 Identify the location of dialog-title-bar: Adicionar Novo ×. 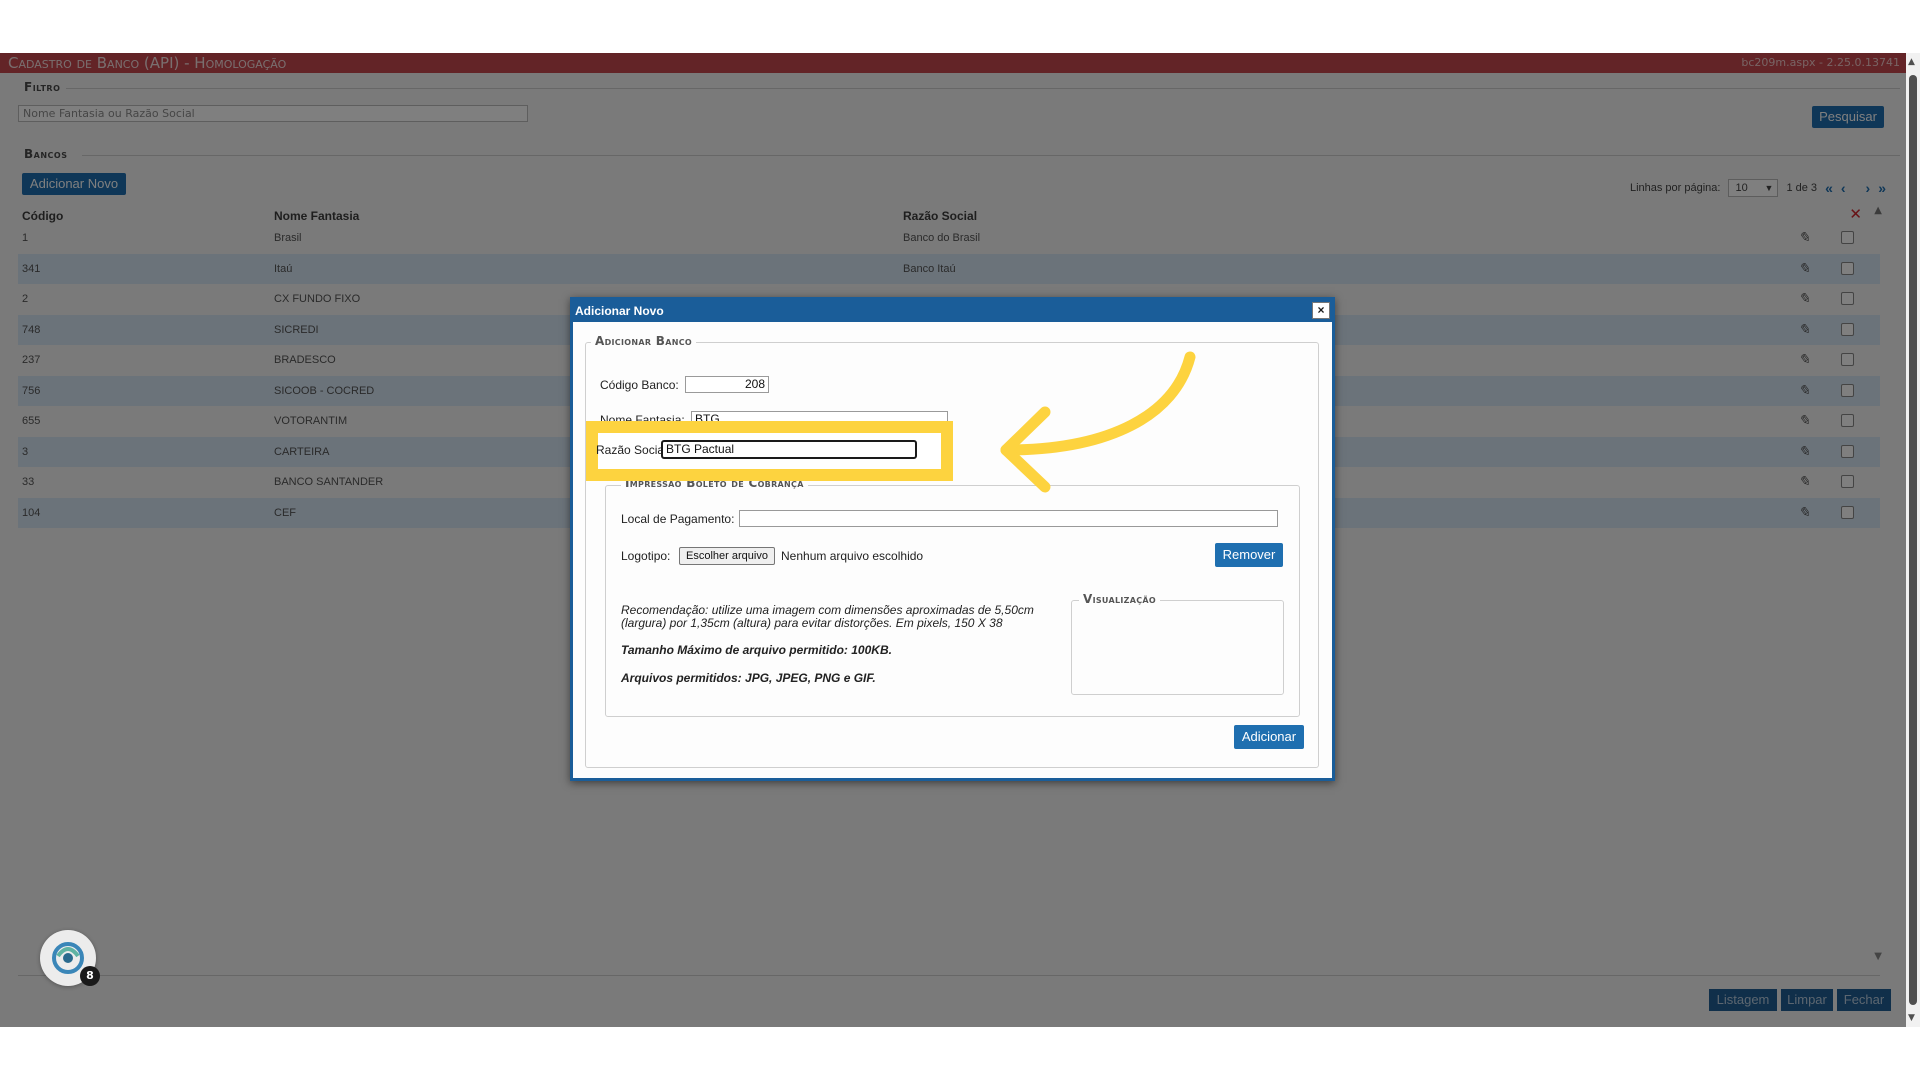
(952, 311).